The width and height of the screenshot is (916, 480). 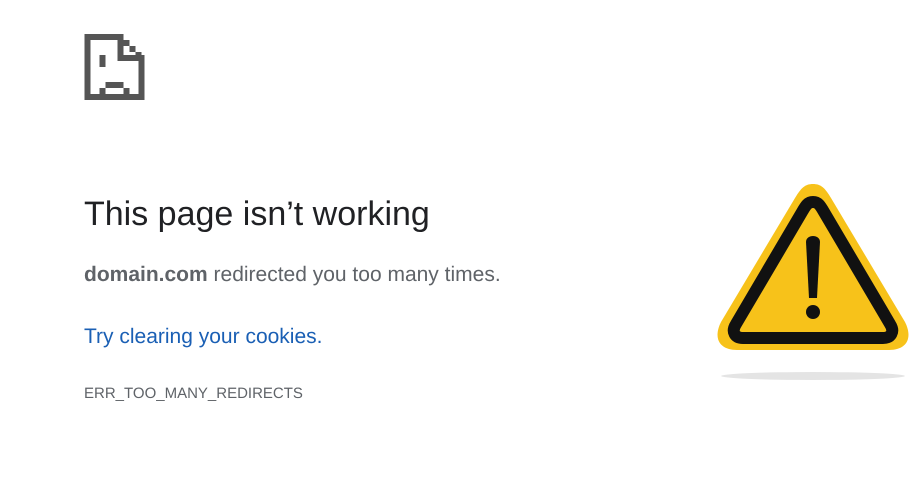 What do you see at coordinates (293, 275) in the screenshot?
I see `error-message: domain.com redirected you too many times.` at bounding box center [293, 275].